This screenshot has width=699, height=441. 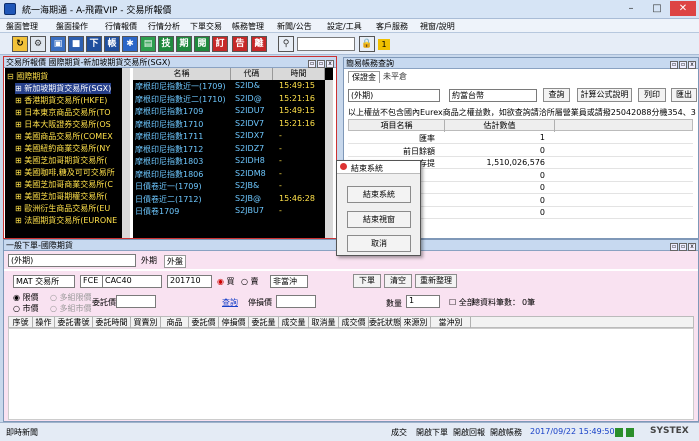 I want to click on tb-account: 帳, so click(x=112, y=44).